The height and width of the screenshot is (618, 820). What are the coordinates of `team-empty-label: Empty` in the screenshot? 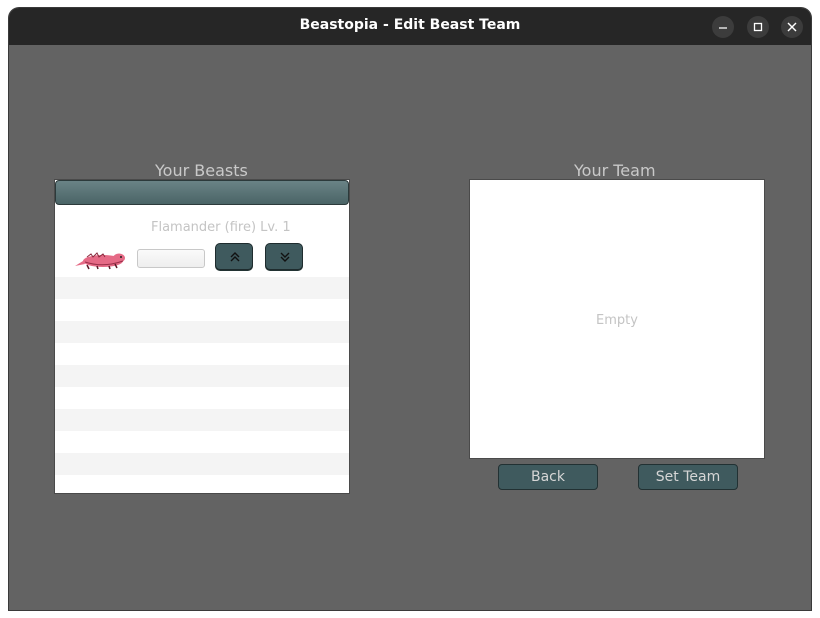 It's located at (617, 320).